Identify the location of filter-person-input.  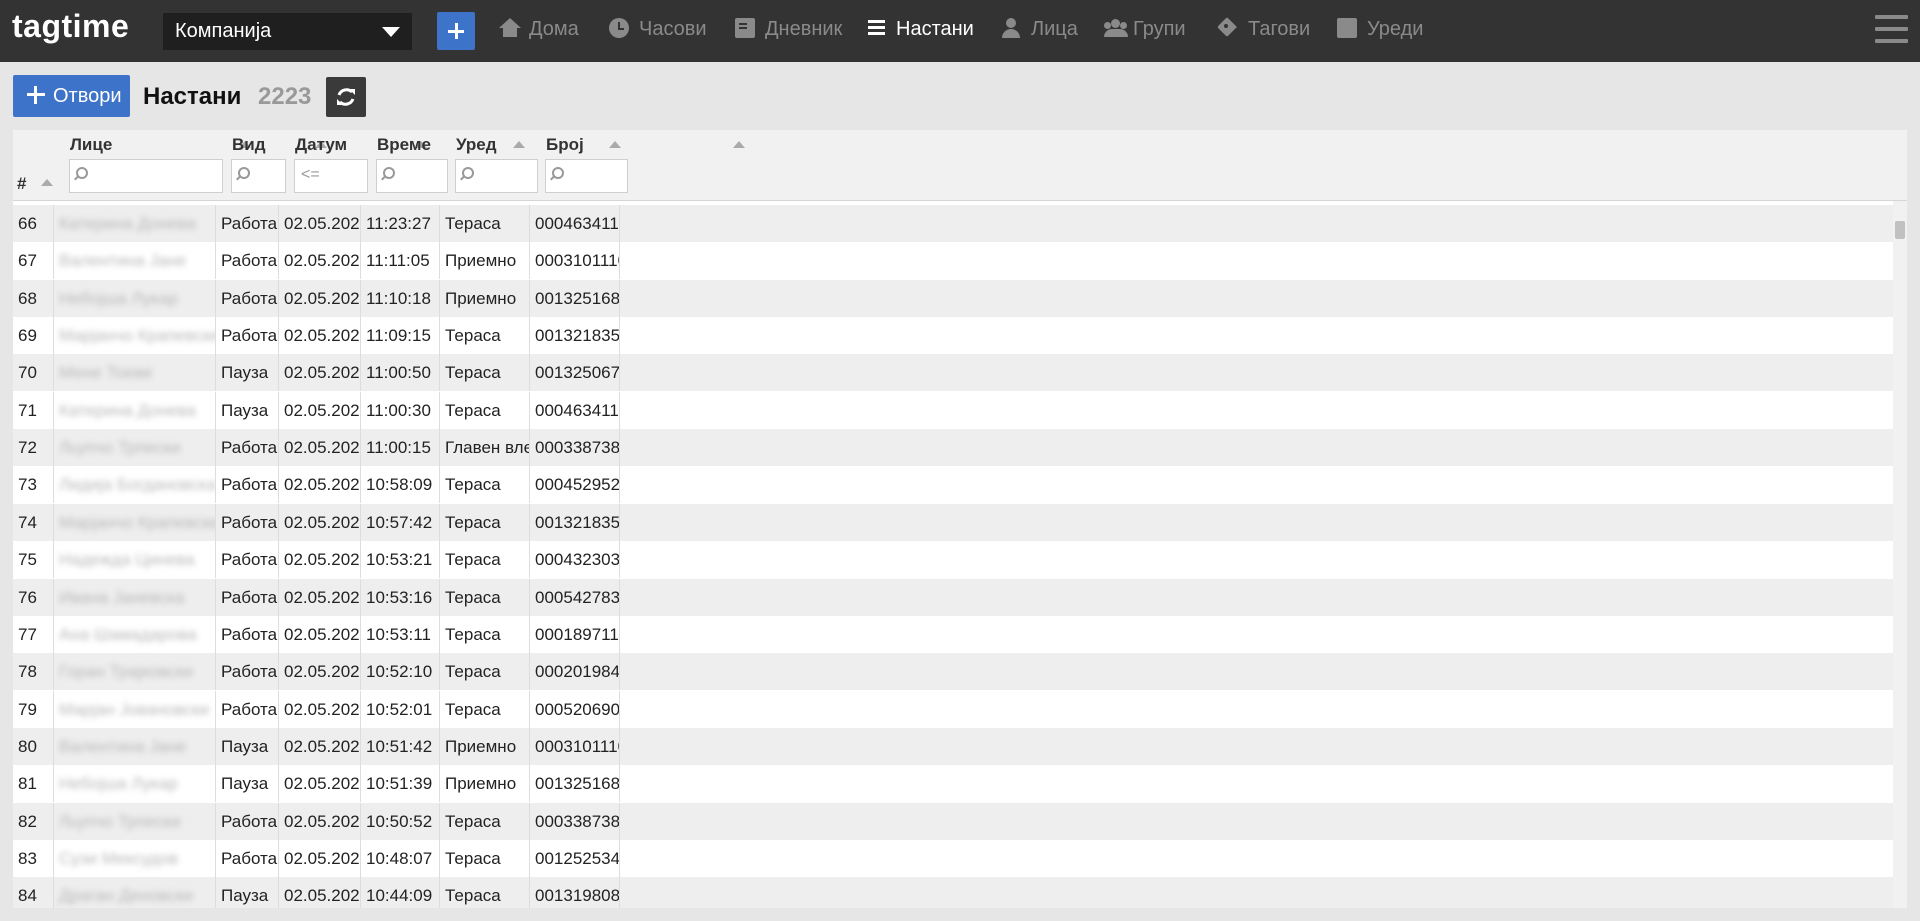
(146, 176).